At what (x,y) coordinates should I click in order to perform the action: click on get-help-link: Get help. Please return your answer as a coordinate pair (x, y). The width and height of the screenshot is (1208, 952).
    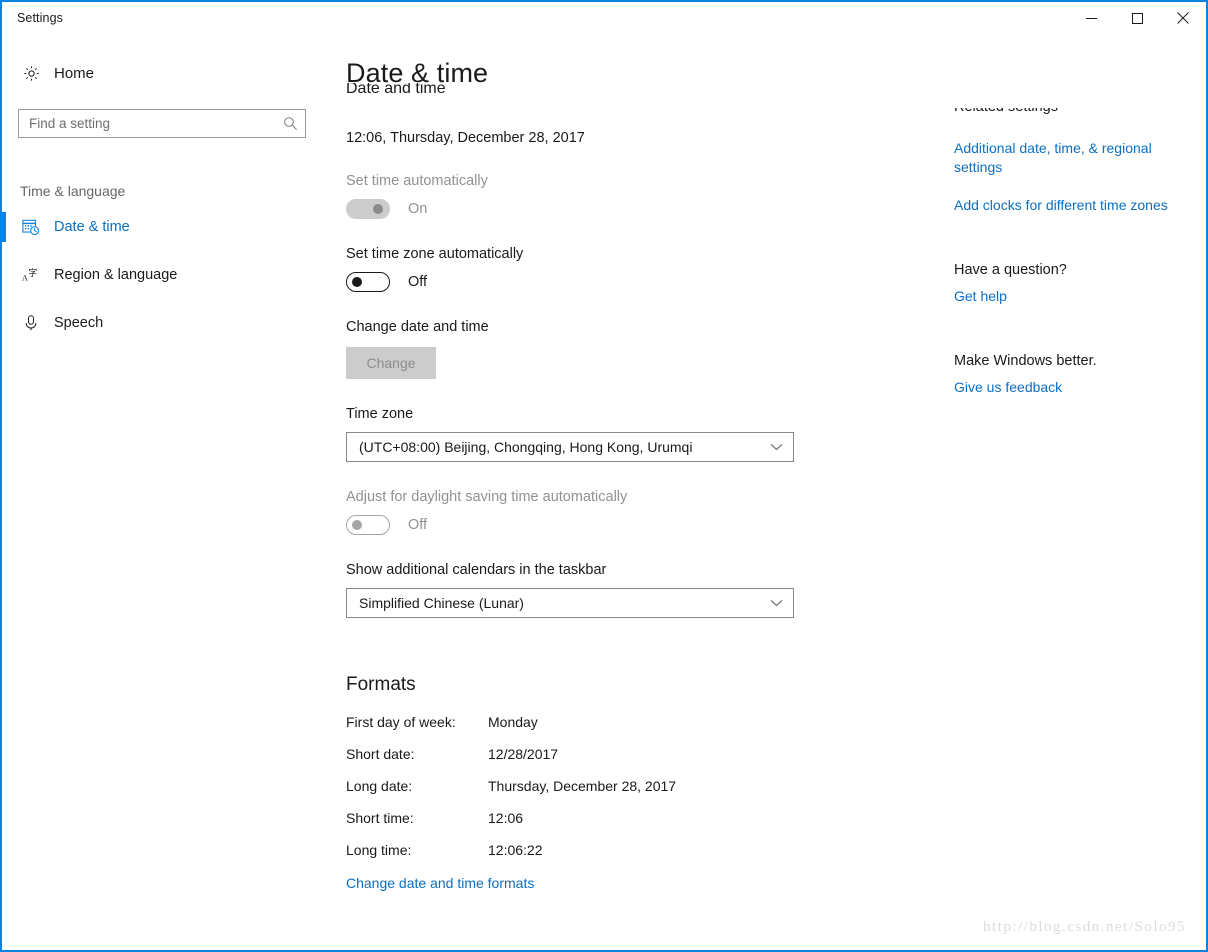
    Looking at the image, I should click on (1074, 296).